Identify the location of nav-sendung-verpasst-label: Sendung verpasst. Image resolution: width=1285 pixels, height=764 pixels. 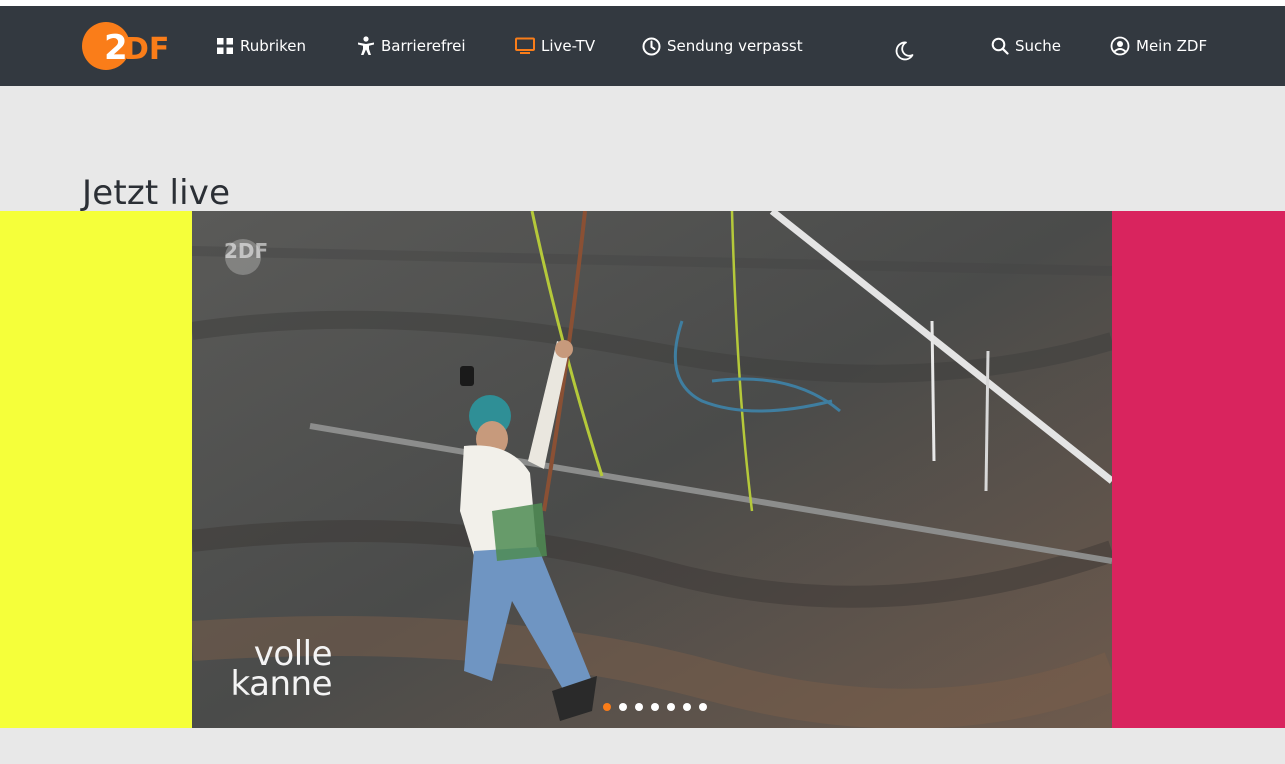
(735, 46).